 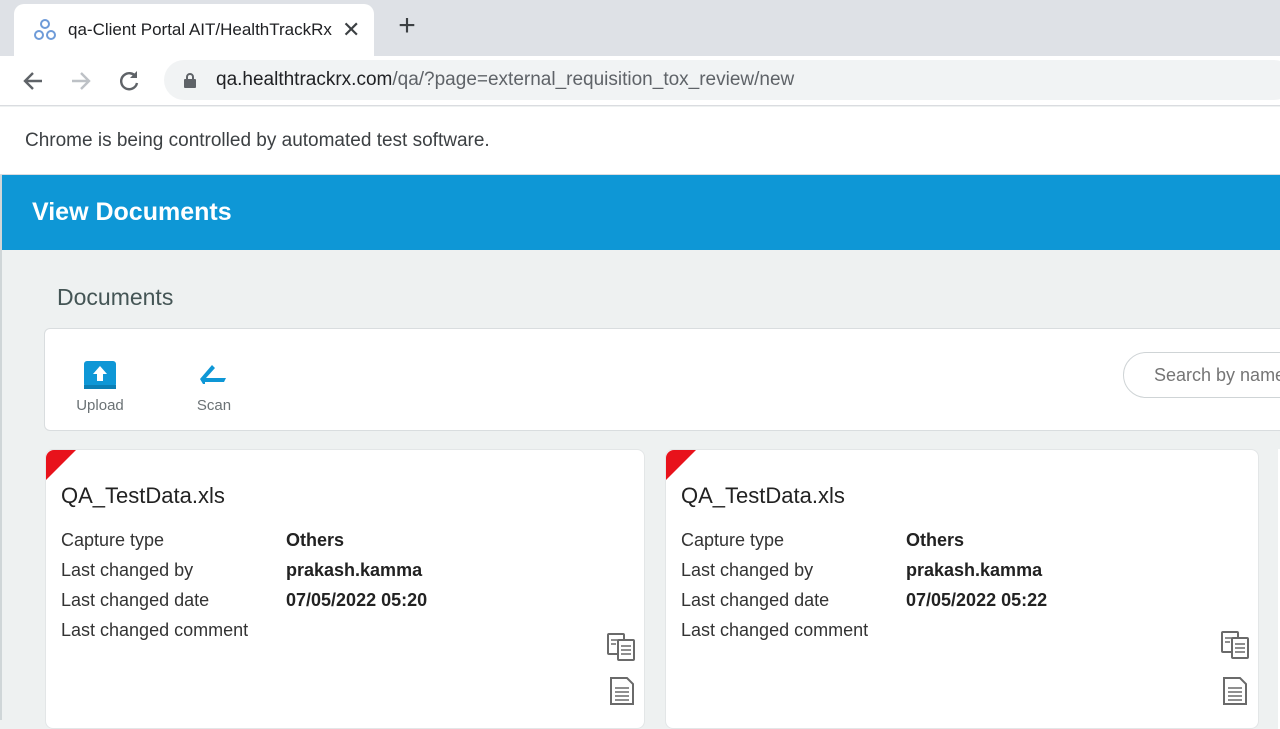 I want to click on documents-section-title: Documents, so click(x=115, y=297).